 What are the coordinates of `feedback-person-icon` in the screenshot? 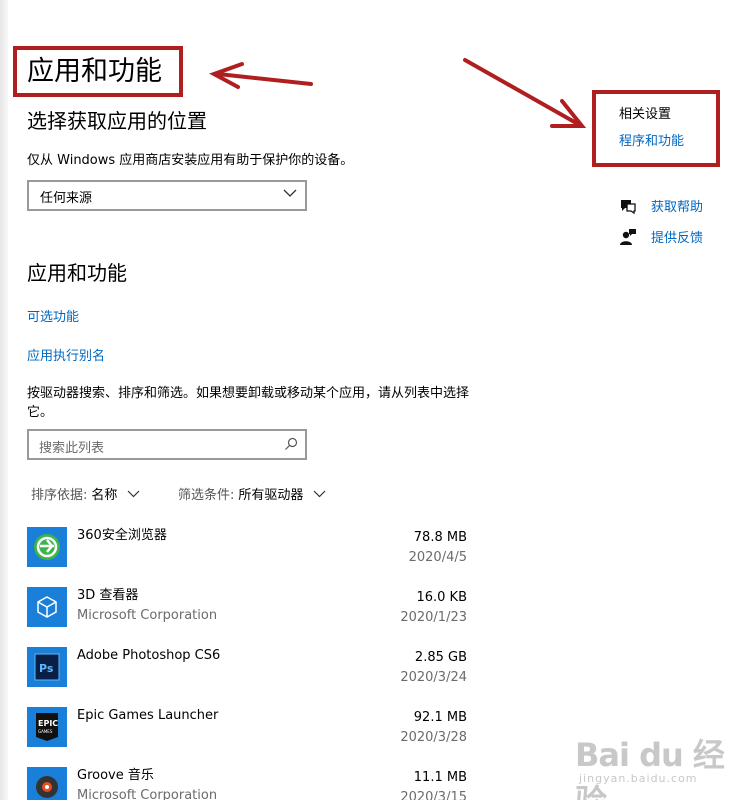 It's located at (628, 236).